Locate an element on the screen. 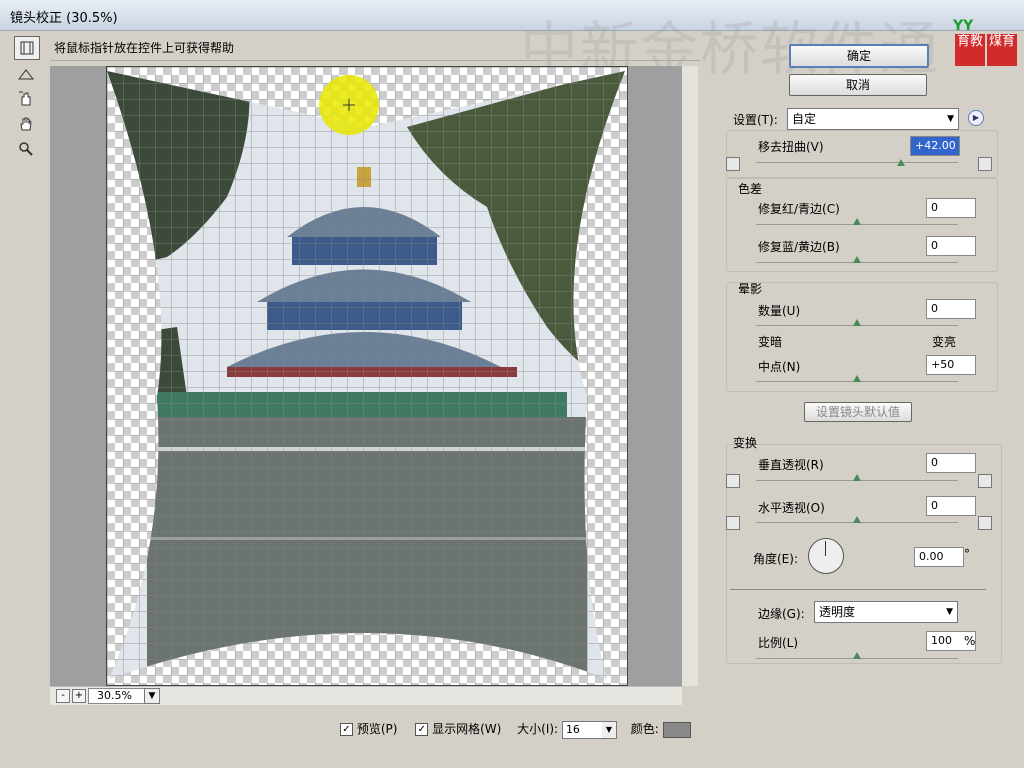 This screenshot has height=768, width=1024. distortion-field: +42.00 is located at coordinates (935, 146).